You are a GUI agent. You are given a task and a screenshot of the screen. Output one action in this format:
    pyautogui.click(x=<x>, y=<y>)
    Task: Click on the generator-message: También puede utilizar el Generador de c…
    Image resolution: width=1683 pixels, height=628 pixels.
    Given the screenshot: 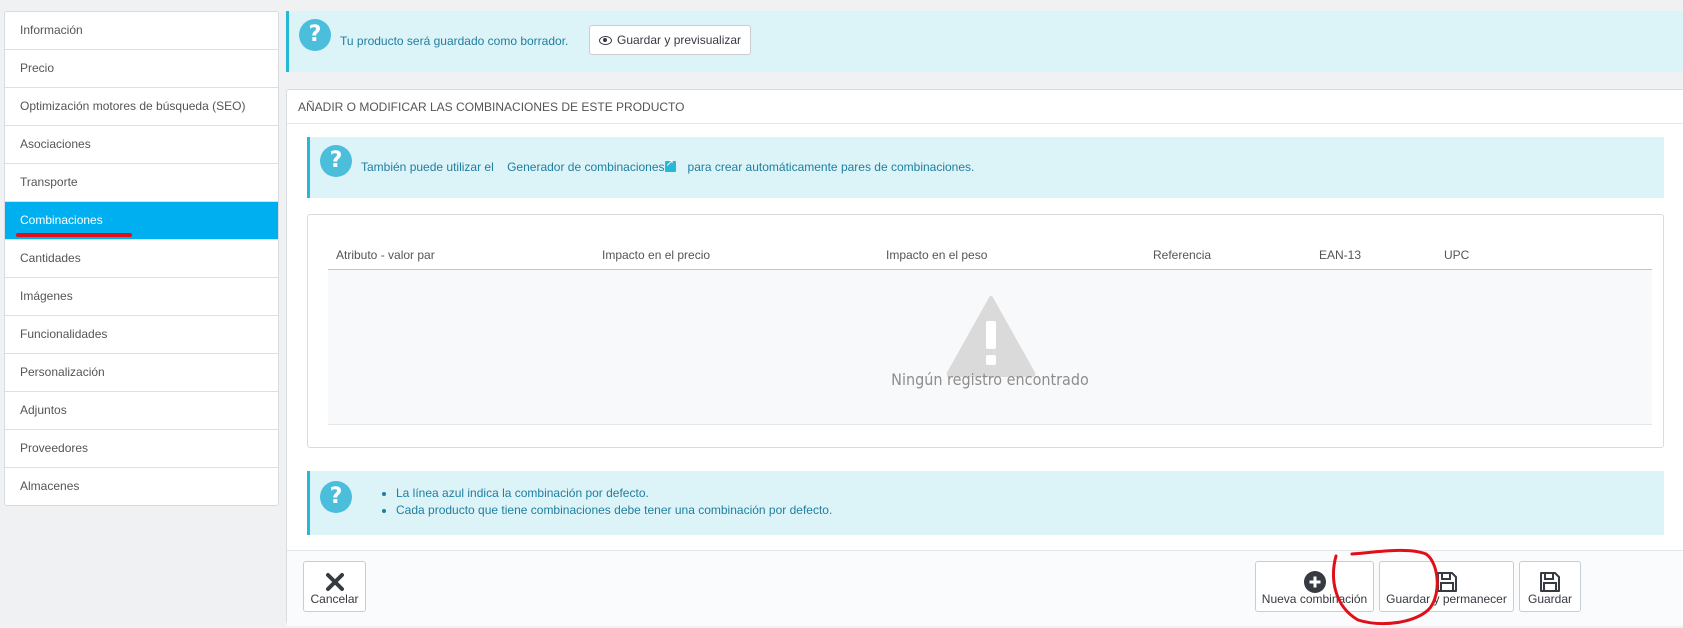 What is the action you would take?
    pyautogui.click(x=668, y=166)
    